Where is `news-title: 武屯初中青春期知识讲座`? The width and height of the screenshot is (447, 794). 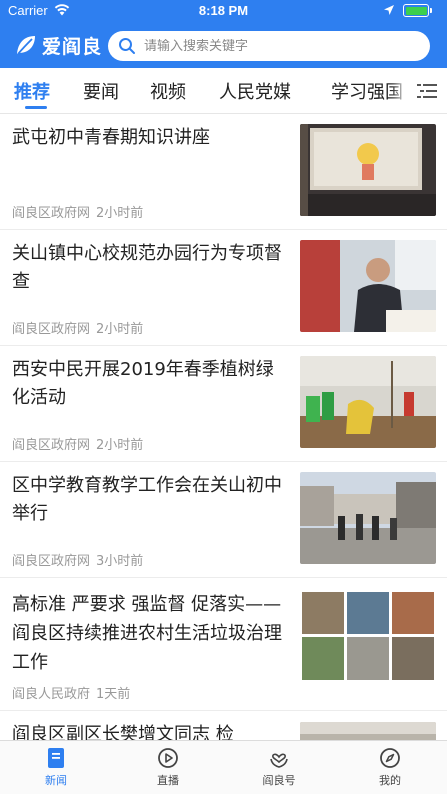 news-title: 武屯初中青春期知识讲座 is located at coordinates (111, 137).